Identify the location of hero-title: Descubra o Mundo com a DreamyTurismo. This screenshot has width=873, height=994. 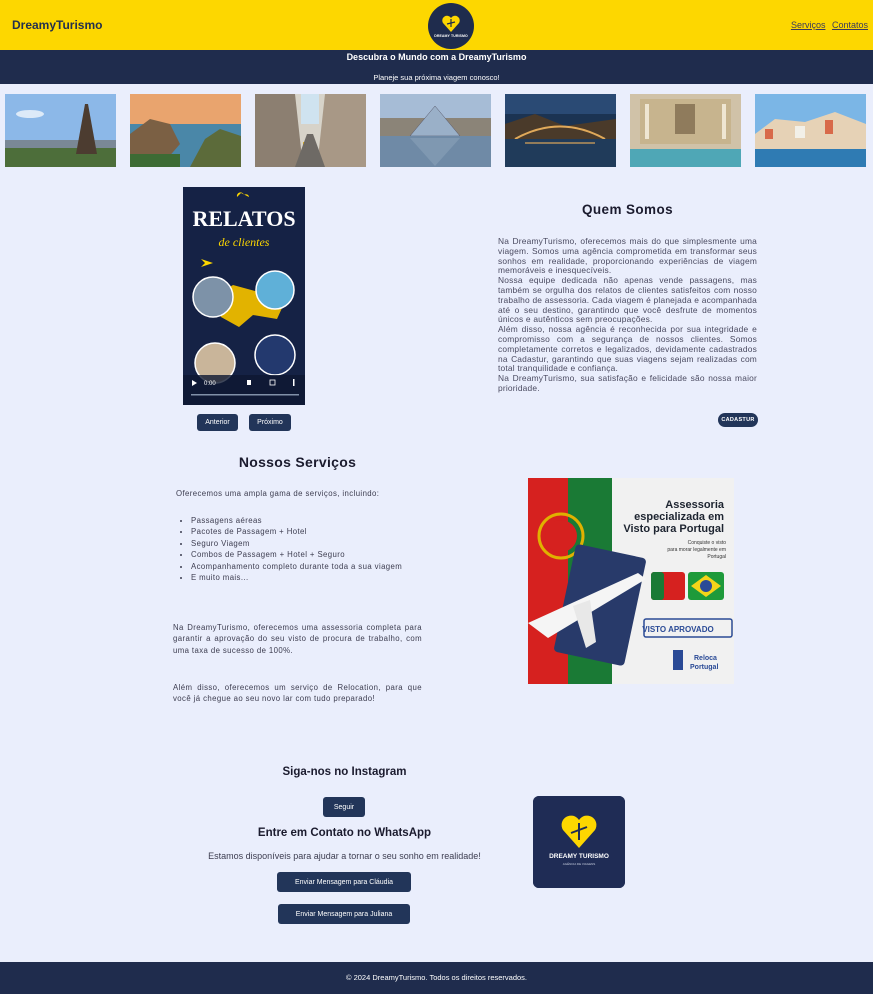
(436, 57).